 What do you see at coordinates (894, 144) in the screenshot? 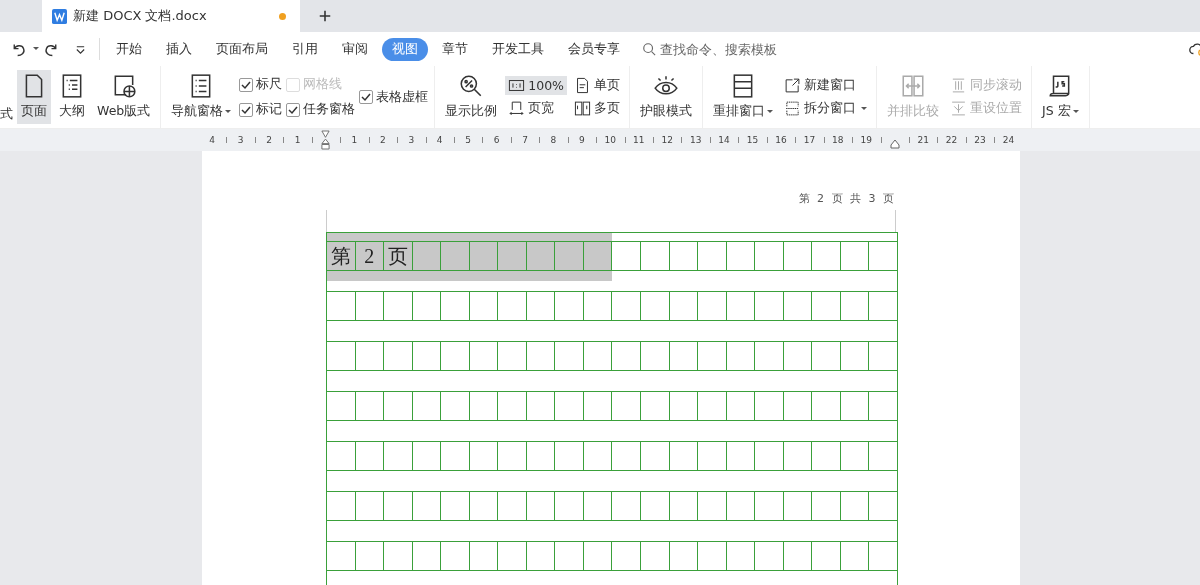
I see `margin-marker-icon` at bounding box center [894, 144].